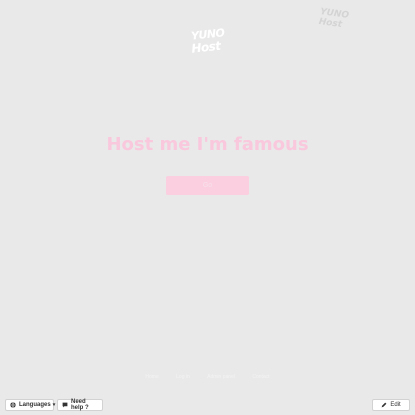 The image size is (415, 415). I want to click on help-label: Need help ?, so click(80, 405).